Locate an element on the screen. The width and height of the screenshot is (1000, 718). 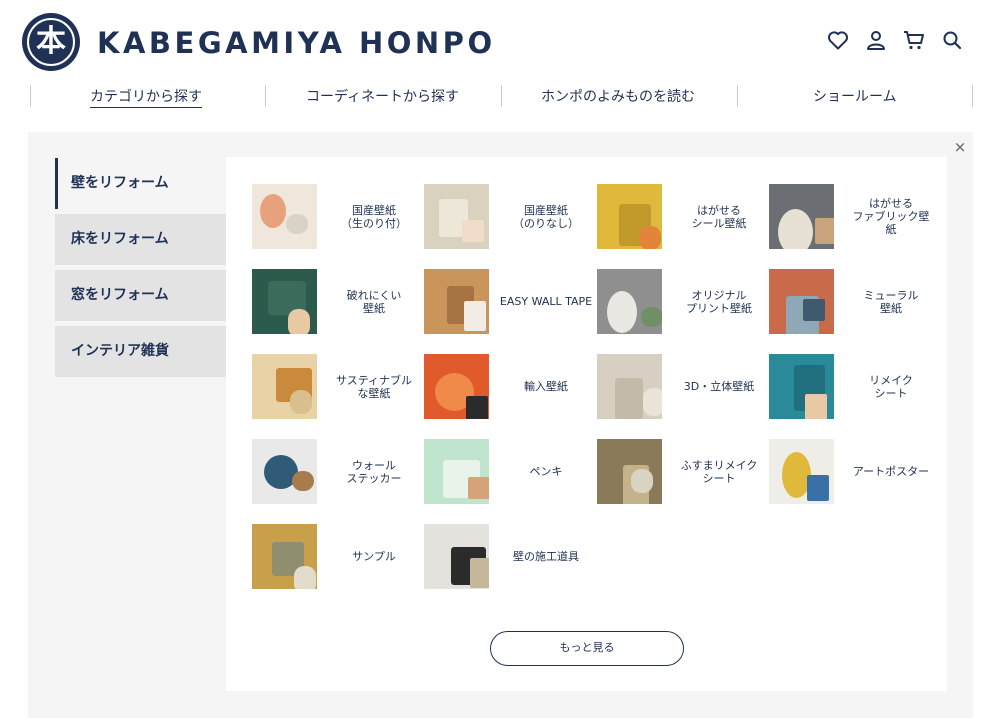
category-label: サスティナブル な壁紙 is located at coordinates (374, 386).